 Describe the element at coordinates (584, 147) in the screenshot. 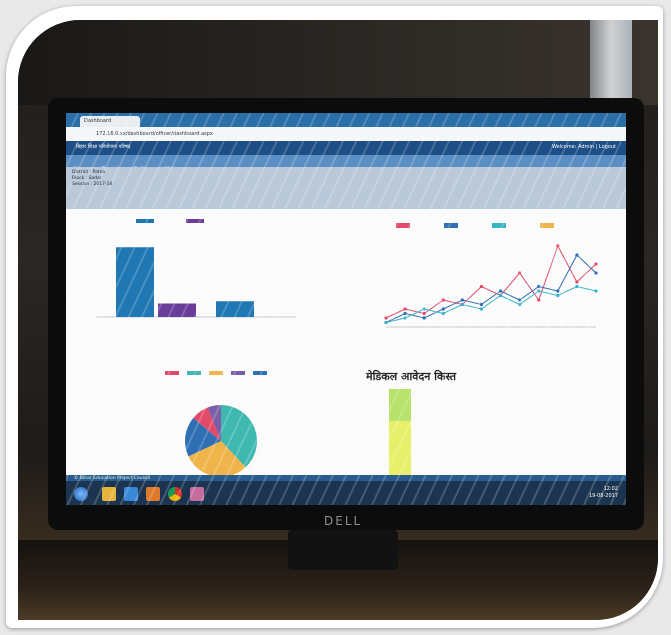

I see `app-user-info: Welcome: Admin | Logout` at that location.